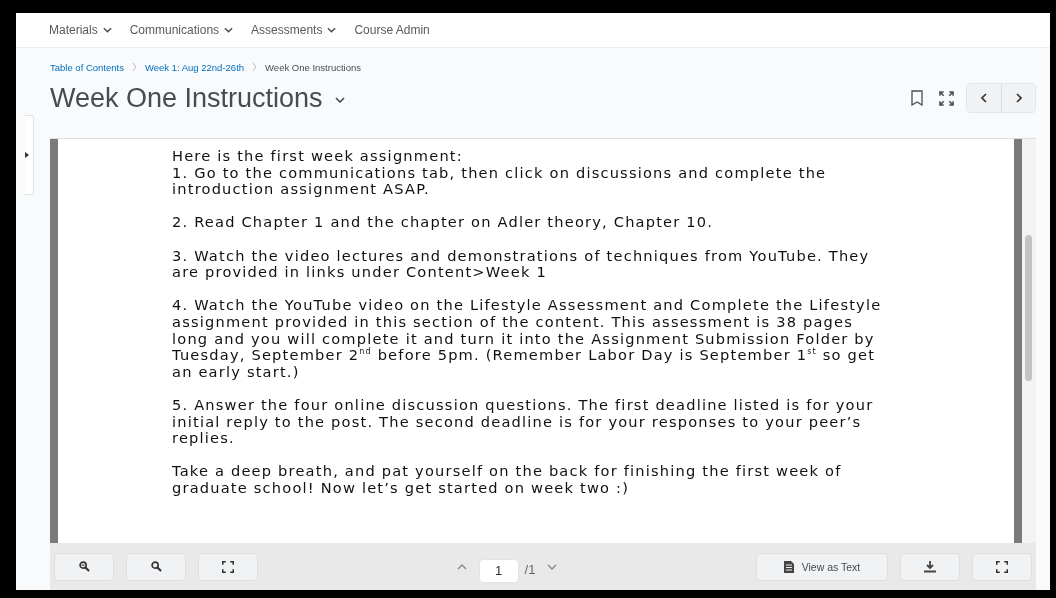 Image resolution: width=1056 pixels, height=598 pixels. What do you see at coordinates (552, 566) in the screenshot?
I see `page-down-icon` at bounding box center [552, 566].